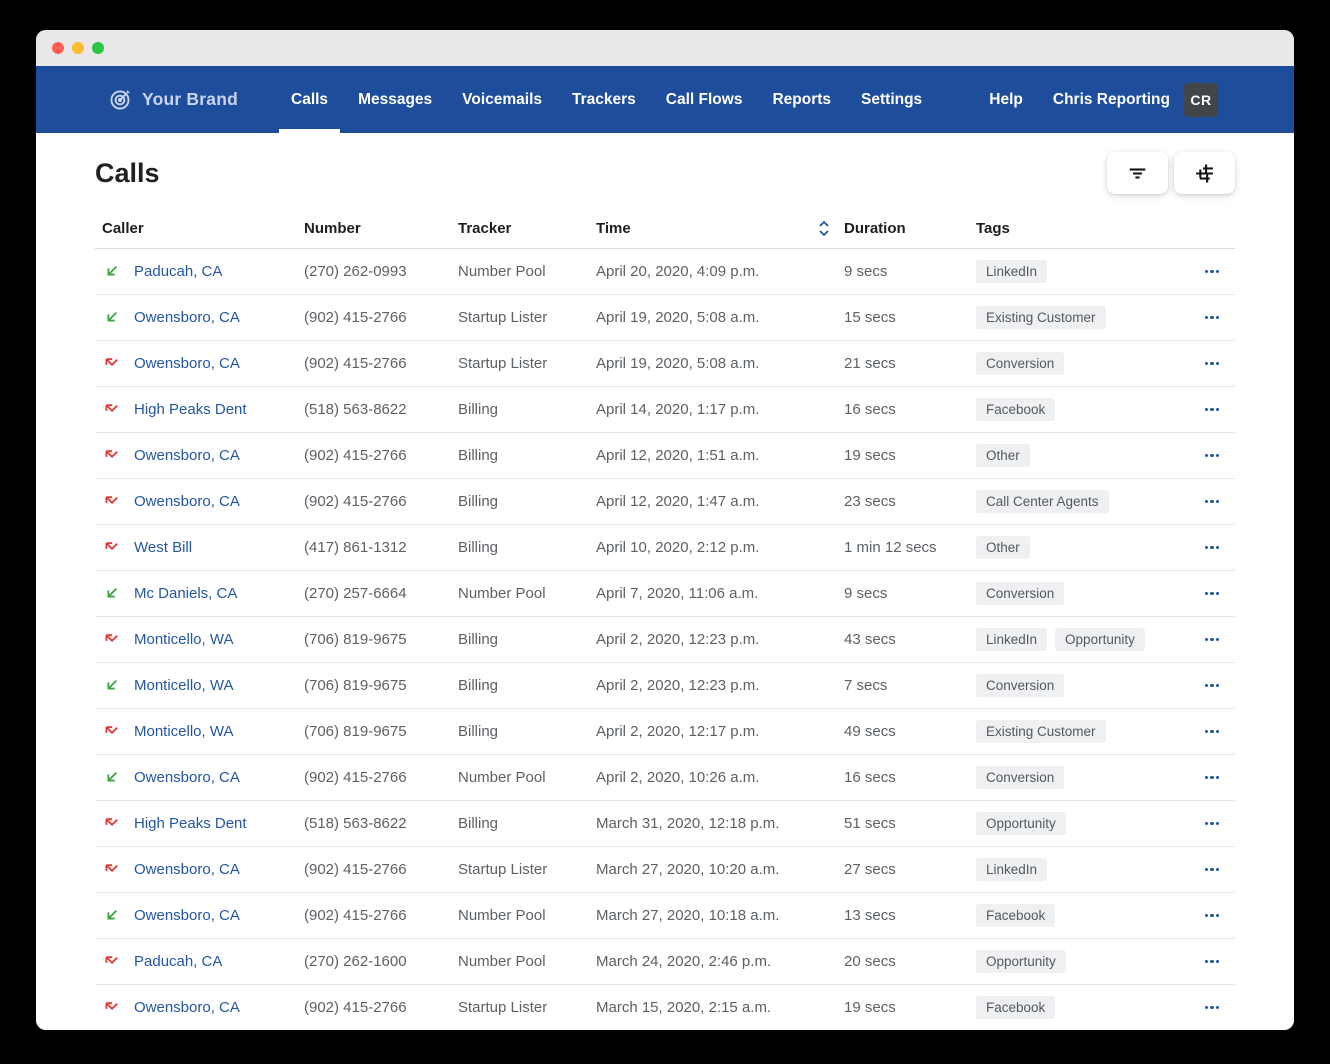  Describe the element at coordinates (720, 228) in the screenshot. I see `column-header-time: Time` at that location.